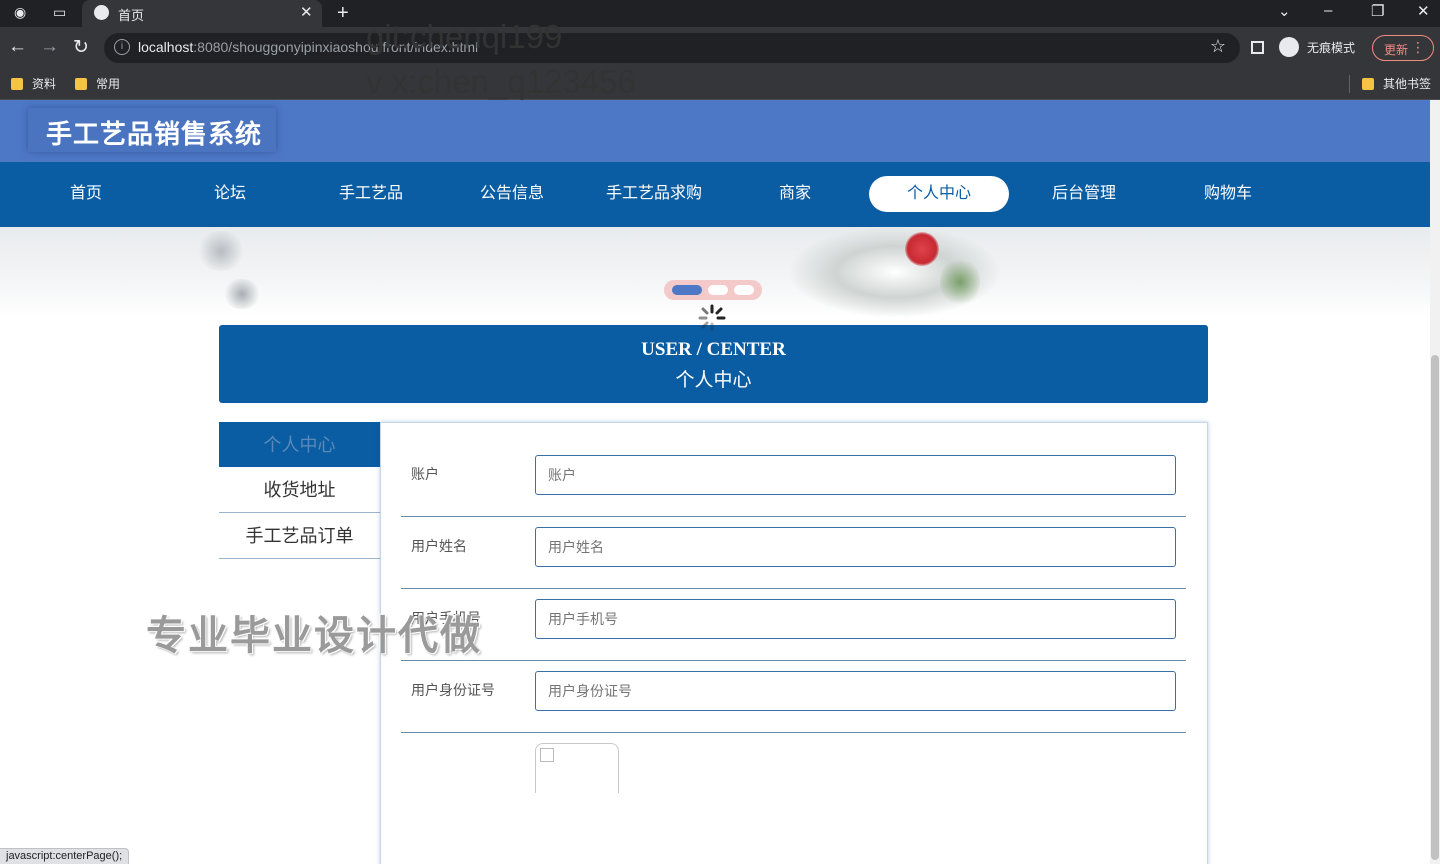 This screenshot has width=1440, height=864. I want to click on back-icon: ←, so click(17, 47).